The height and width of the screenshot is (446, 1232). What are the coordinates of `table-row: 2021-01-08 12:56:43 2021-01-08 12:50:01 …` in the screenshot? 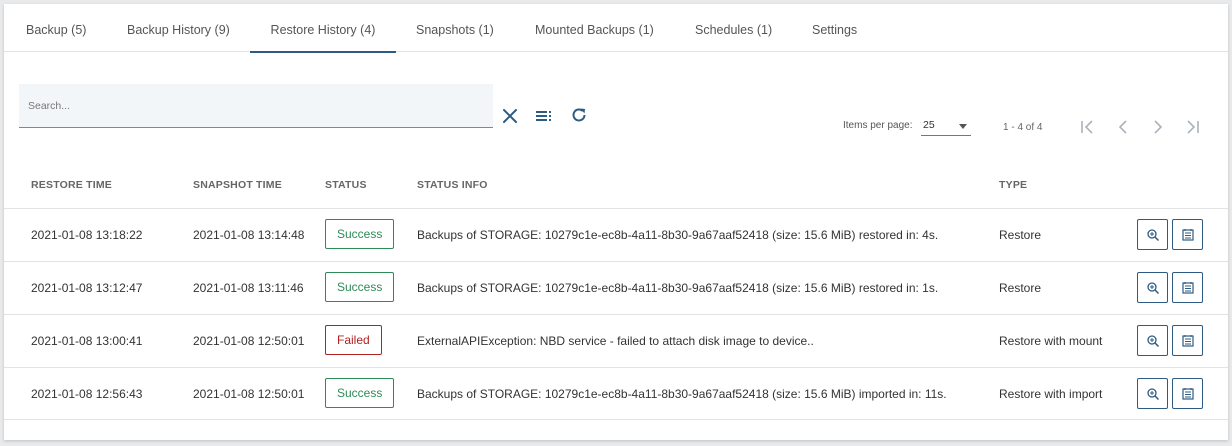 It's located at (616, 393).